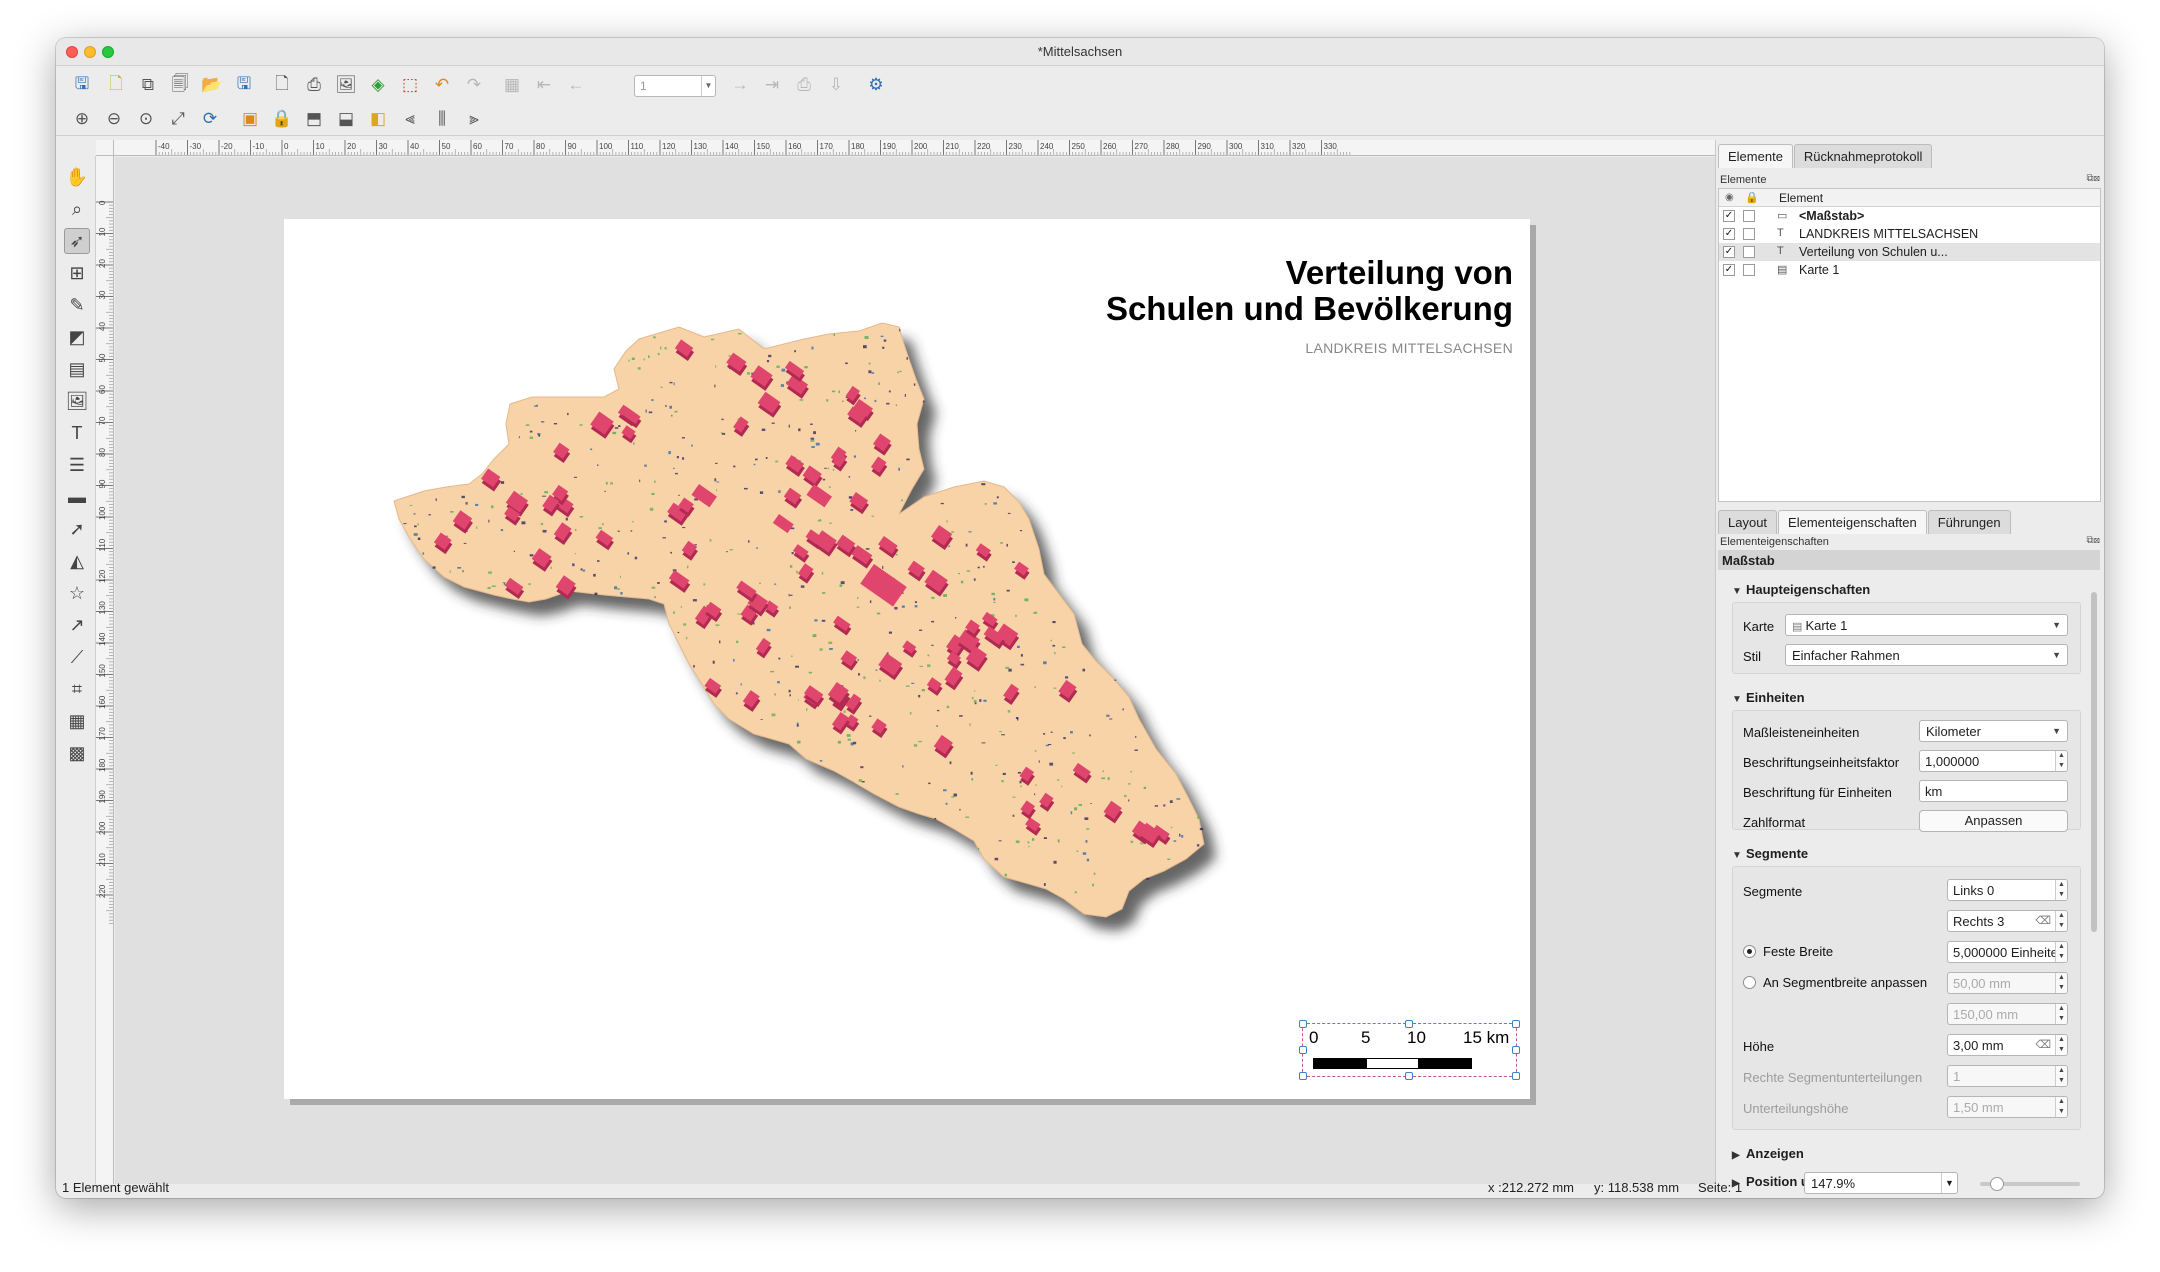 Image resolution: width=2160 pixels, height=1272 pixels. I want to click on new-page-icon: 🗋, so click(282, 85).